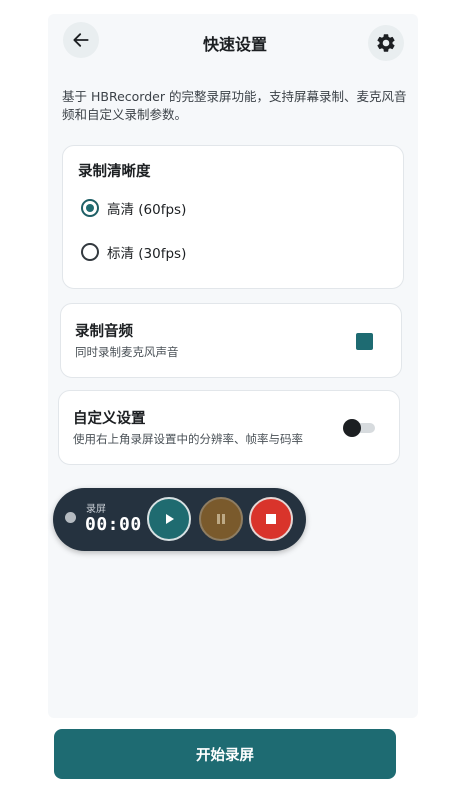 The height and width of the screenshot is (800, 450). I want to click on arrow-left-icon, so click(81, 40).